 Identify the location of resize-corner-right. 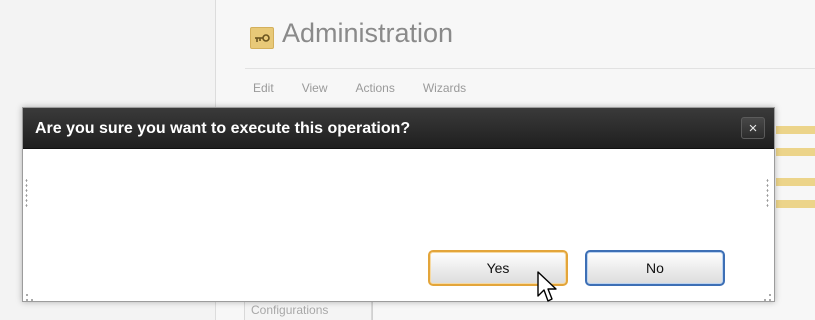
(767, 297).